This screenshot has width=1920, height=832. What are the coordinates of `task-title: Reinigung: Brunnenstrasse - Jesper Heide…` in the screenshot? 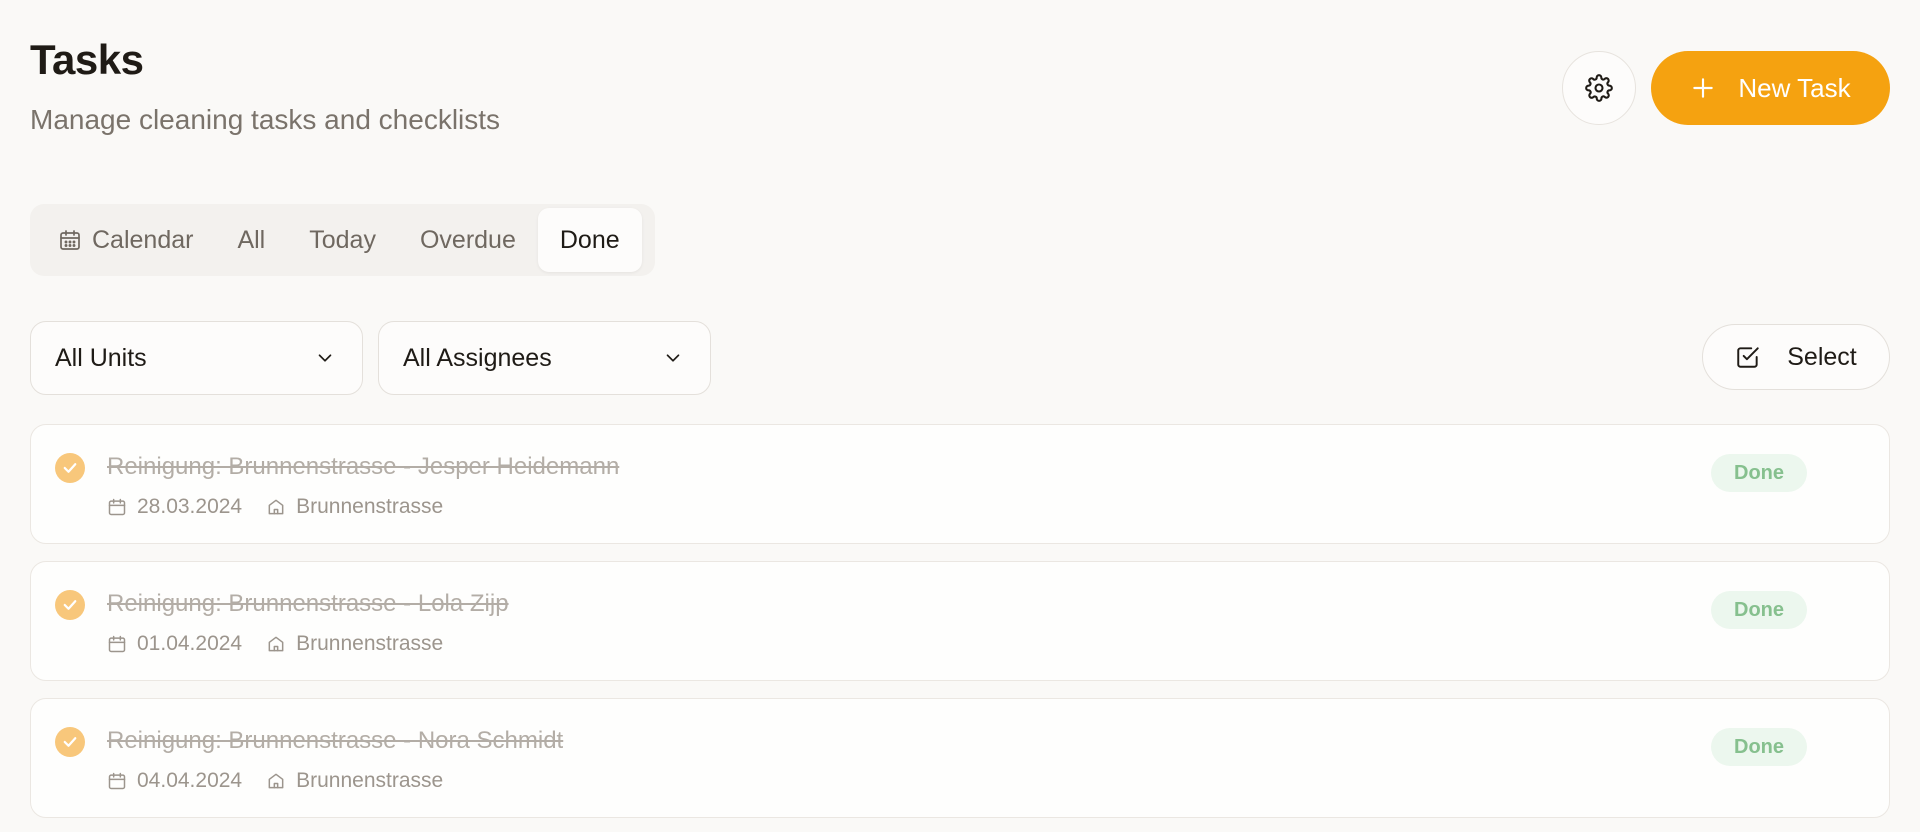 It's located at (363, 466).